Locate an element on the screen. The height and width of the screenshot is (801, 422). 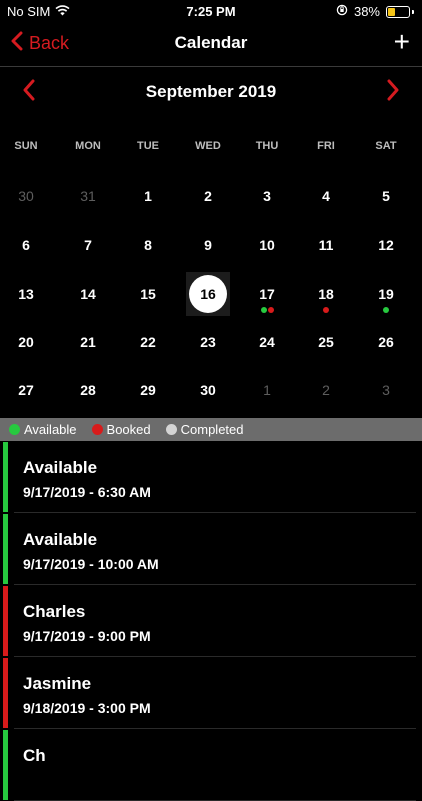
status-legend: Available Booked Completed is located at coordinates (211, 429).